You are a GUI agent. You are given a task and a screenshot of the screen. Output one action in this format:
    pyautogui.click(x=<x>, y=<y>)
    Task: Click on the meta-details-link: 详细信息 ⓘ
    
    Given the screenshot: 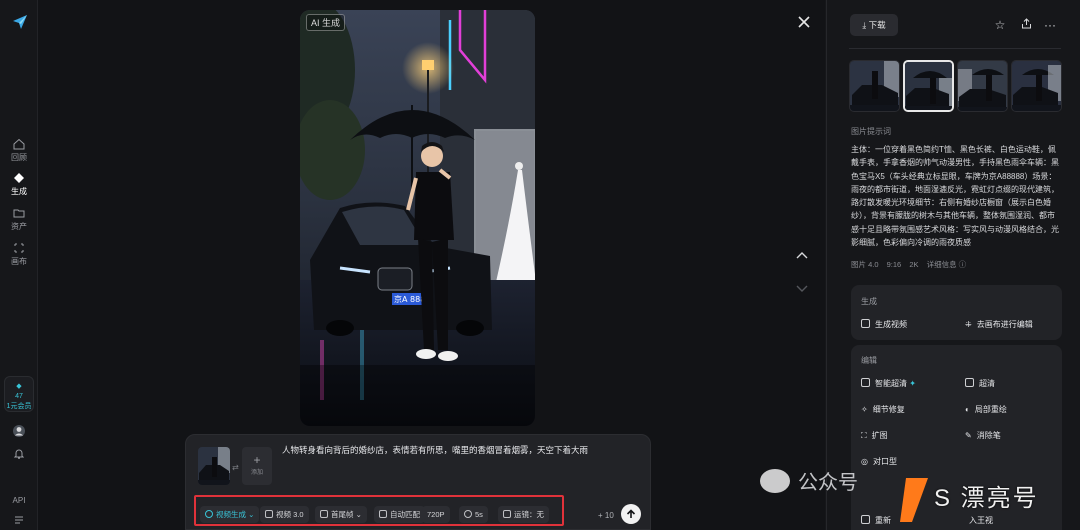 What is the action you would take?
    pyautogui.click(x=947, y=264)
    